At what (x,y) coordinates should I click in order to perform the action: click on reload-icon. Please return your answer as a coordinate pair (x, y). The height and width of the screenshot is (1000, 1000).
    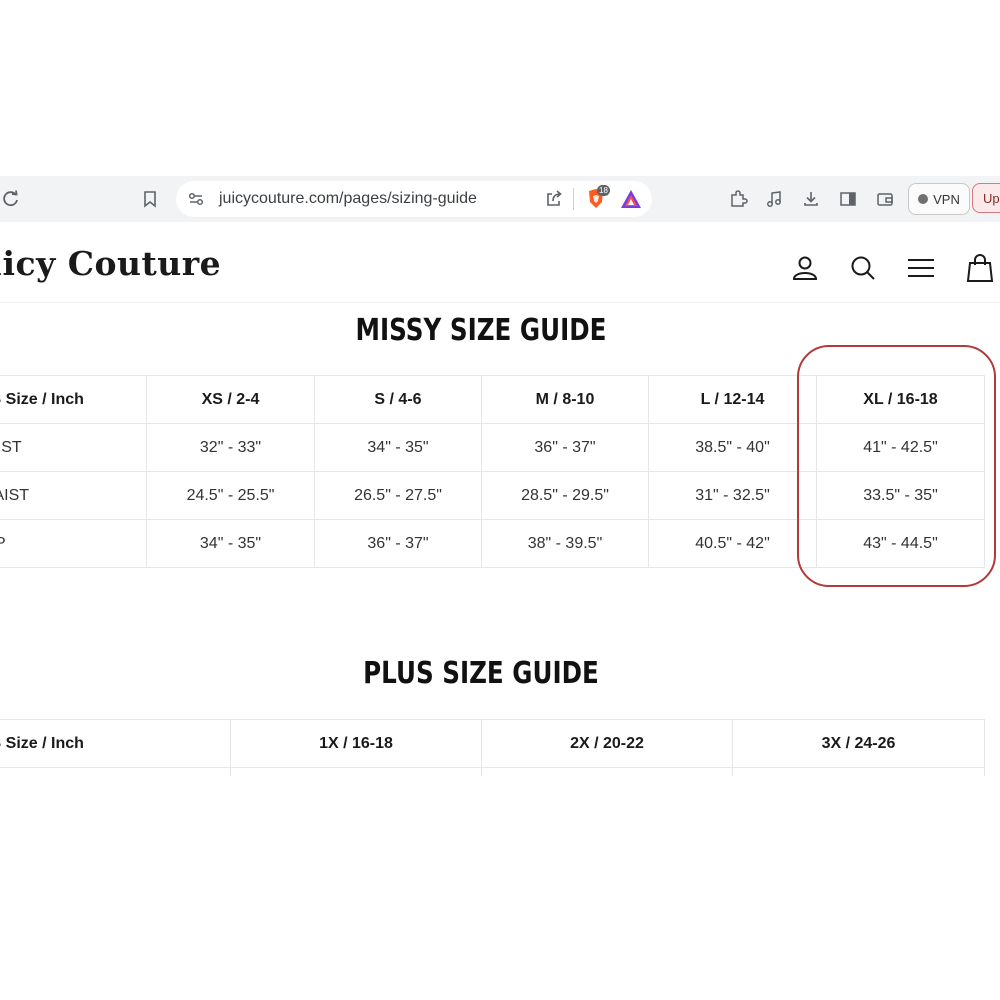
    Looking at the image, I should click on (13, 199).